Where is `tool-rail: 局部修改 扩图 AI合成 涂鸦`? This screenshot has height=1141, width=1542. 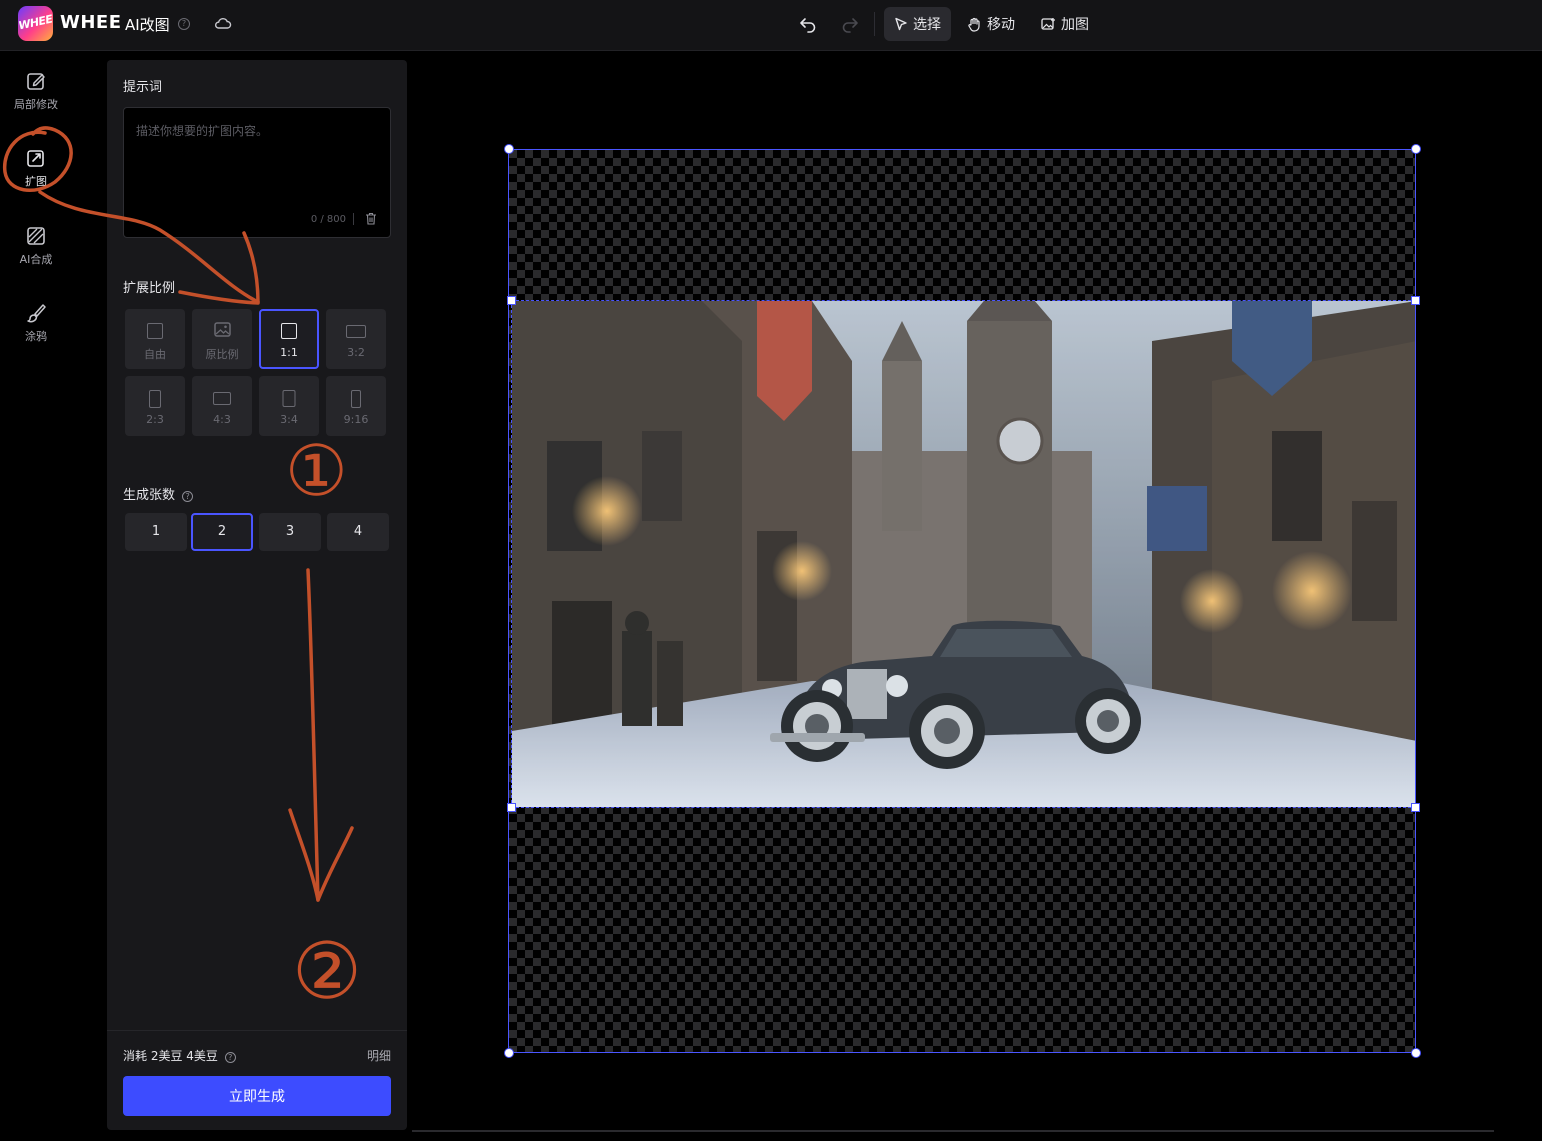
tool-rail: 局部修改 扩图 AI合成 涂鸦 is located at coordinates (36, 596).